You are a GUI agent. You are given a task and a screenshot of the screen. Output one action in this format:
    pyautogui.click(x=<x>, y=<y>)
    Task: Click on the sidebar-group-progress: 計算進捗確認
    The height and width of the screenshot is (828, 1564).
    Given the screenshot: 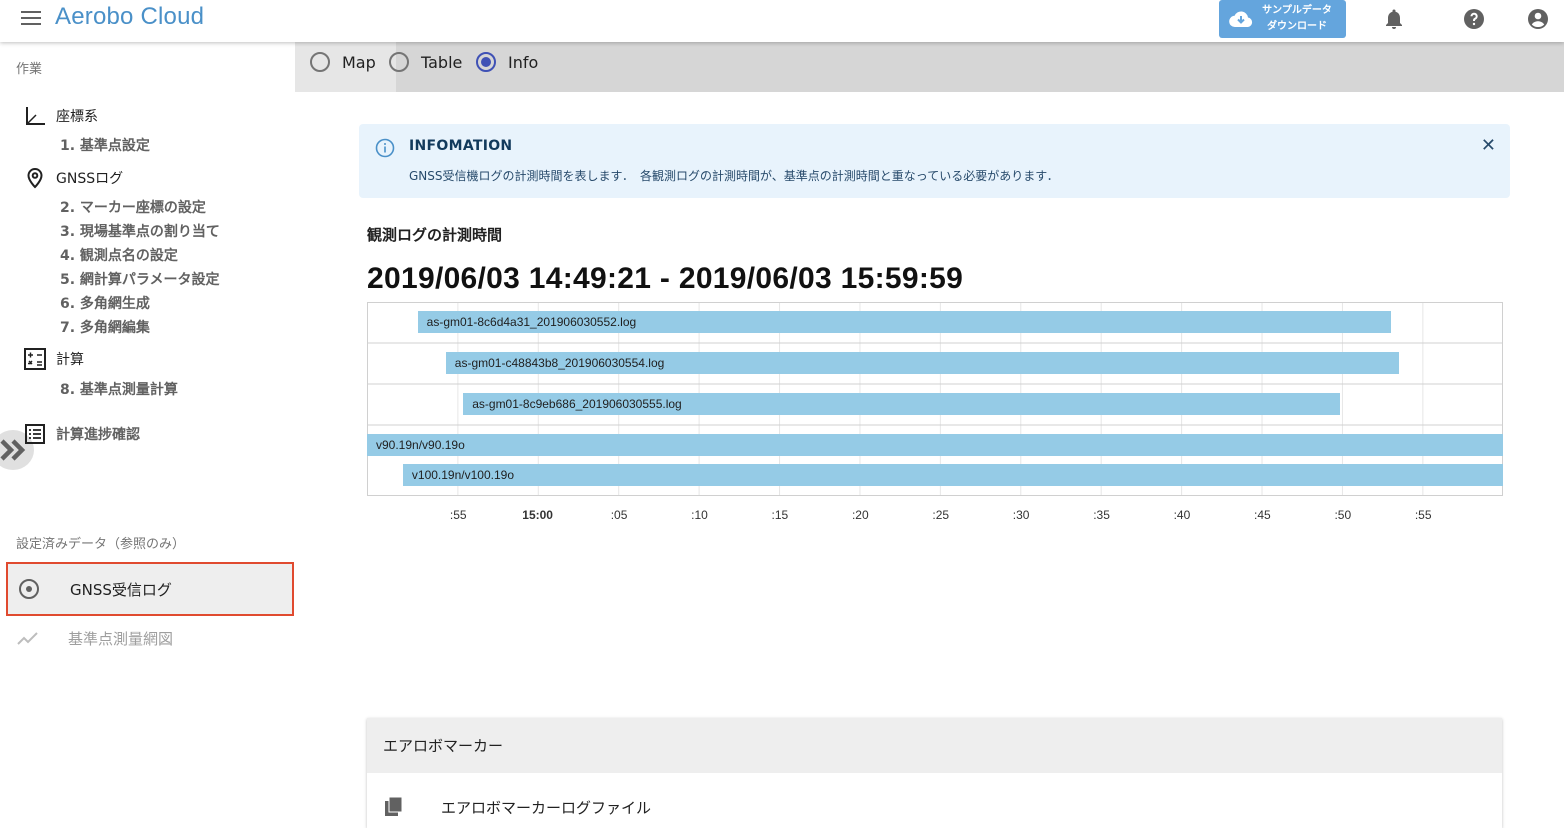 What is the action you would take?
    pyautogui.click(x=82, y=434)
    